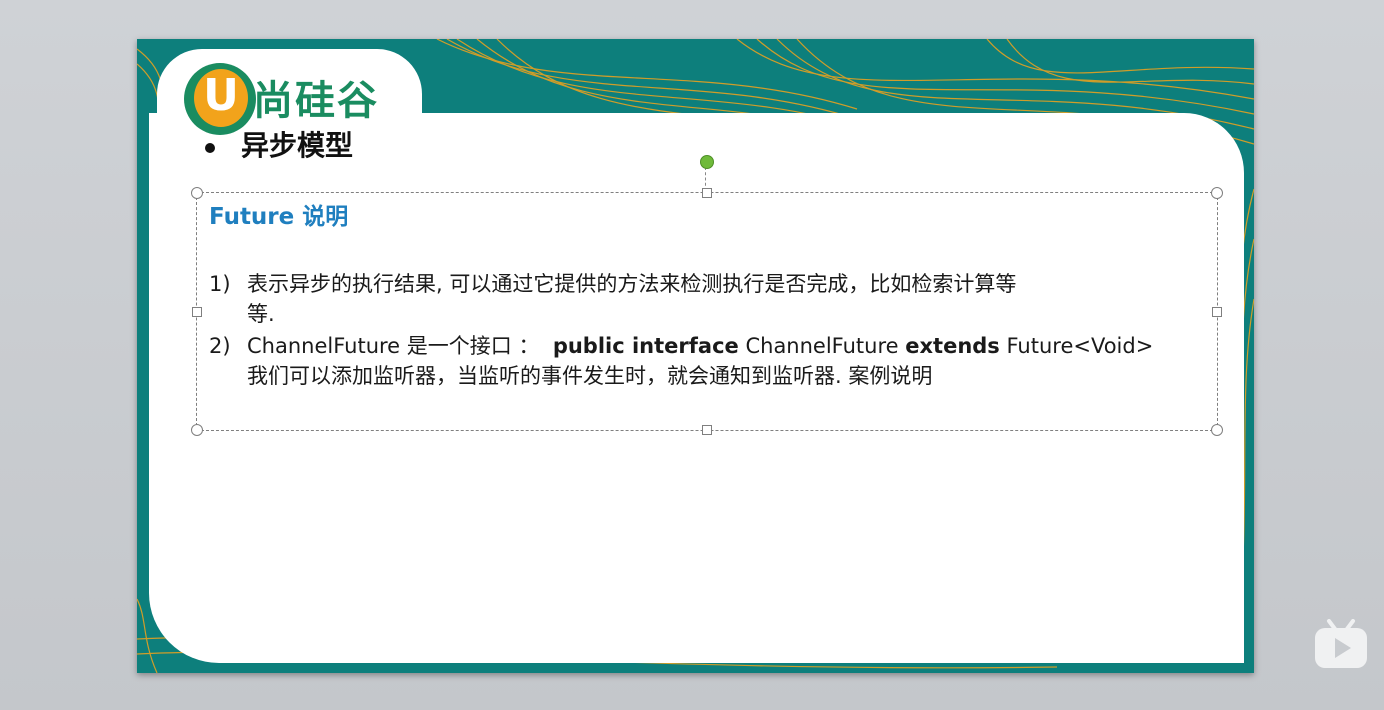 This screenshot has width=1384, height=710. Describe the element at coordinates (220, 346) in the screenshot. I see `list-number: 2)` at that location.